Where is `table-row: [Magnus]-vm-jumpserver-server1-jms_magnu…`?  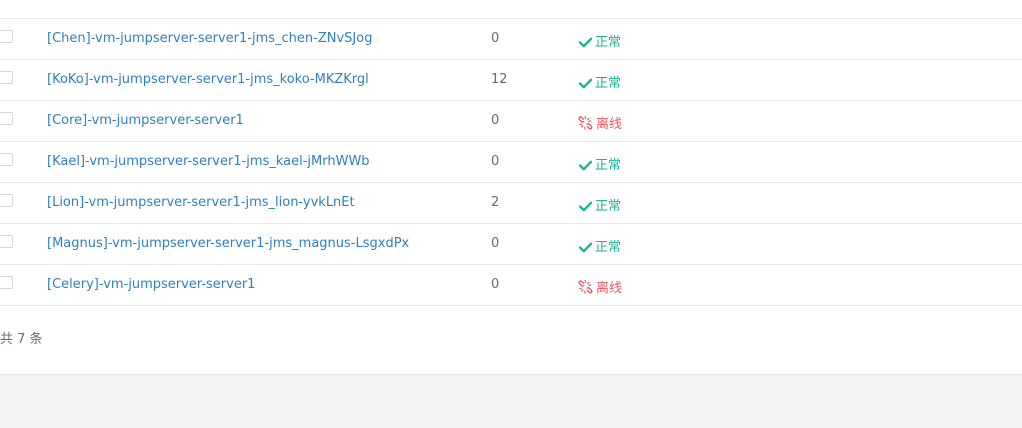
table-row: [Magnus]-vm-jumpserver-server1-jms_magnu… is located at coordinates (511, 244).